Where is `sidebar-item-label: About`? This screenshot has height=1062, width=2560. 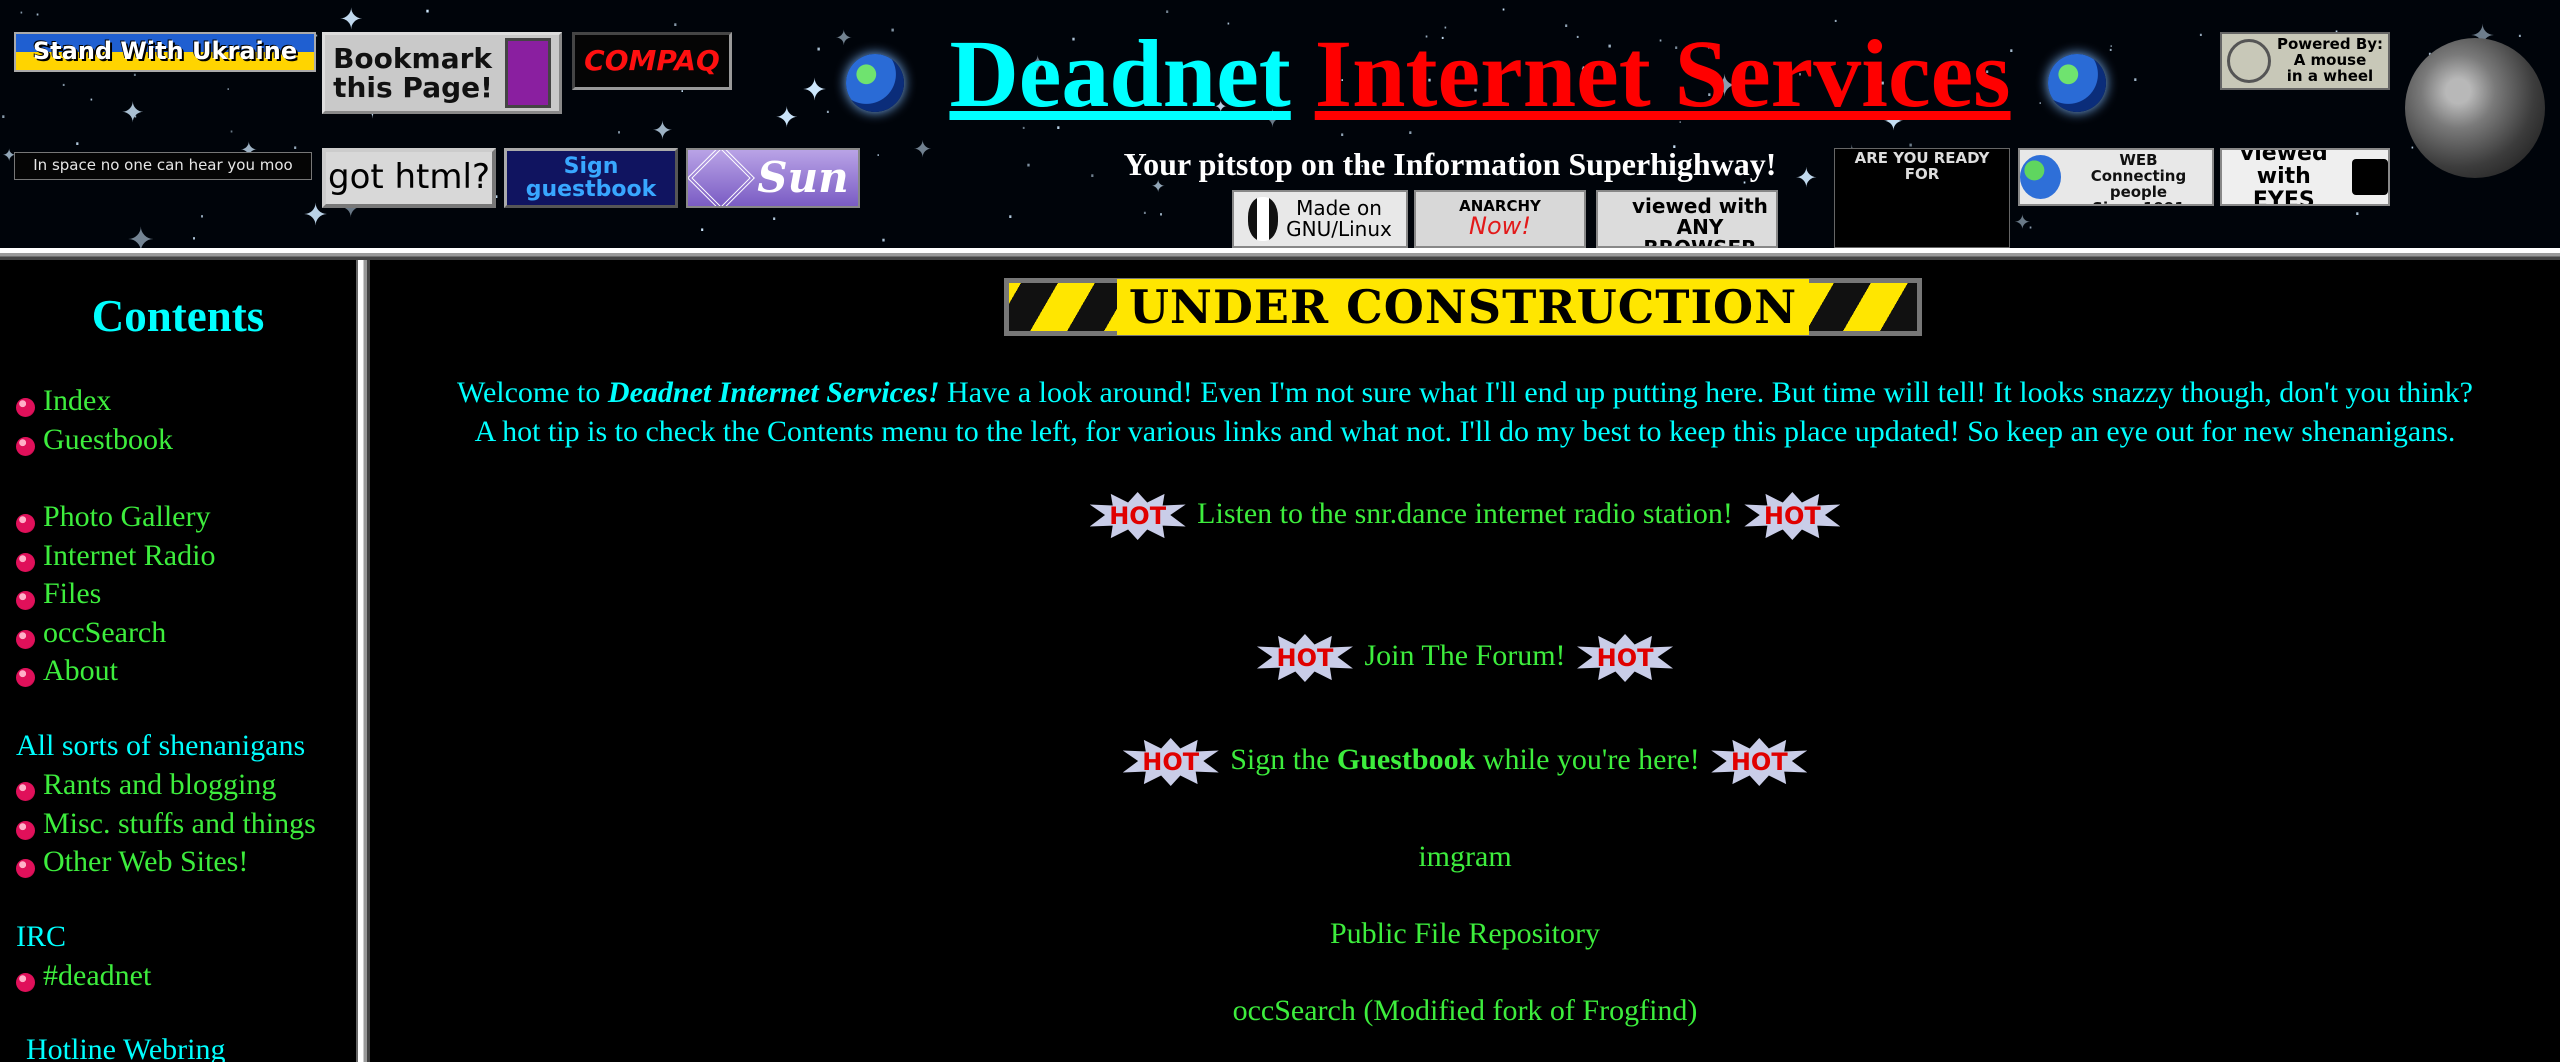 sidebar-item-label: About is located at coordinates (80, 670).